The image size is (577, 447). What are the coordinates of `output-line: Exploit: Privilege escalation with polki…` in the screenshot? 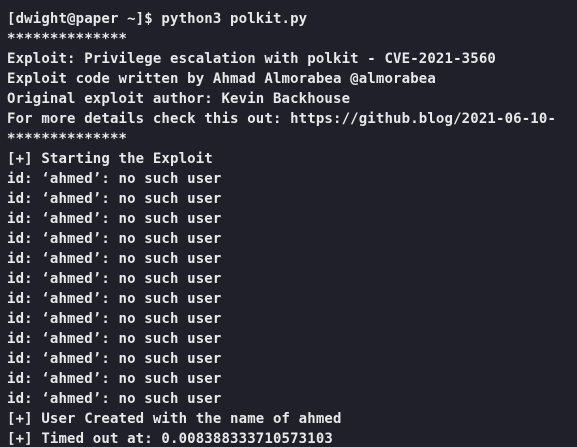 It's located at (251, 59).